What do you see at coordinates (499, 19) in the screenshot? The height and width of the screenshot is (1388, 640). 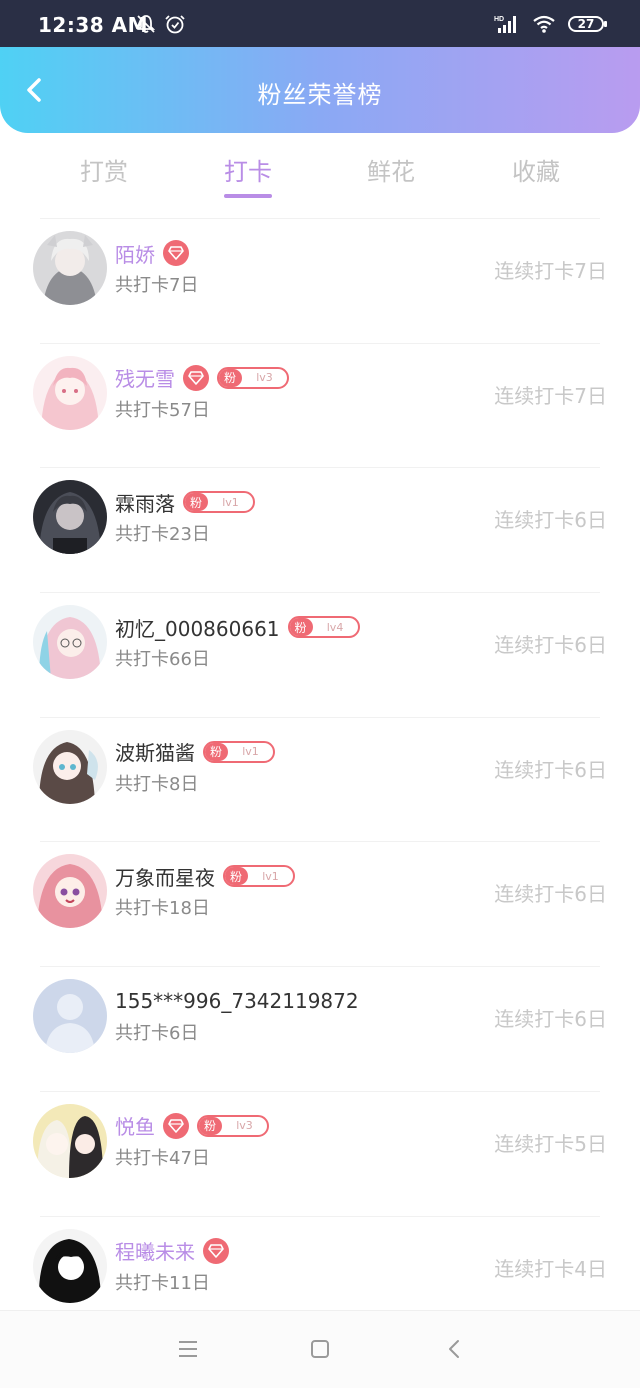 I see `svg-text: HD` at bounding box center [499, 19].